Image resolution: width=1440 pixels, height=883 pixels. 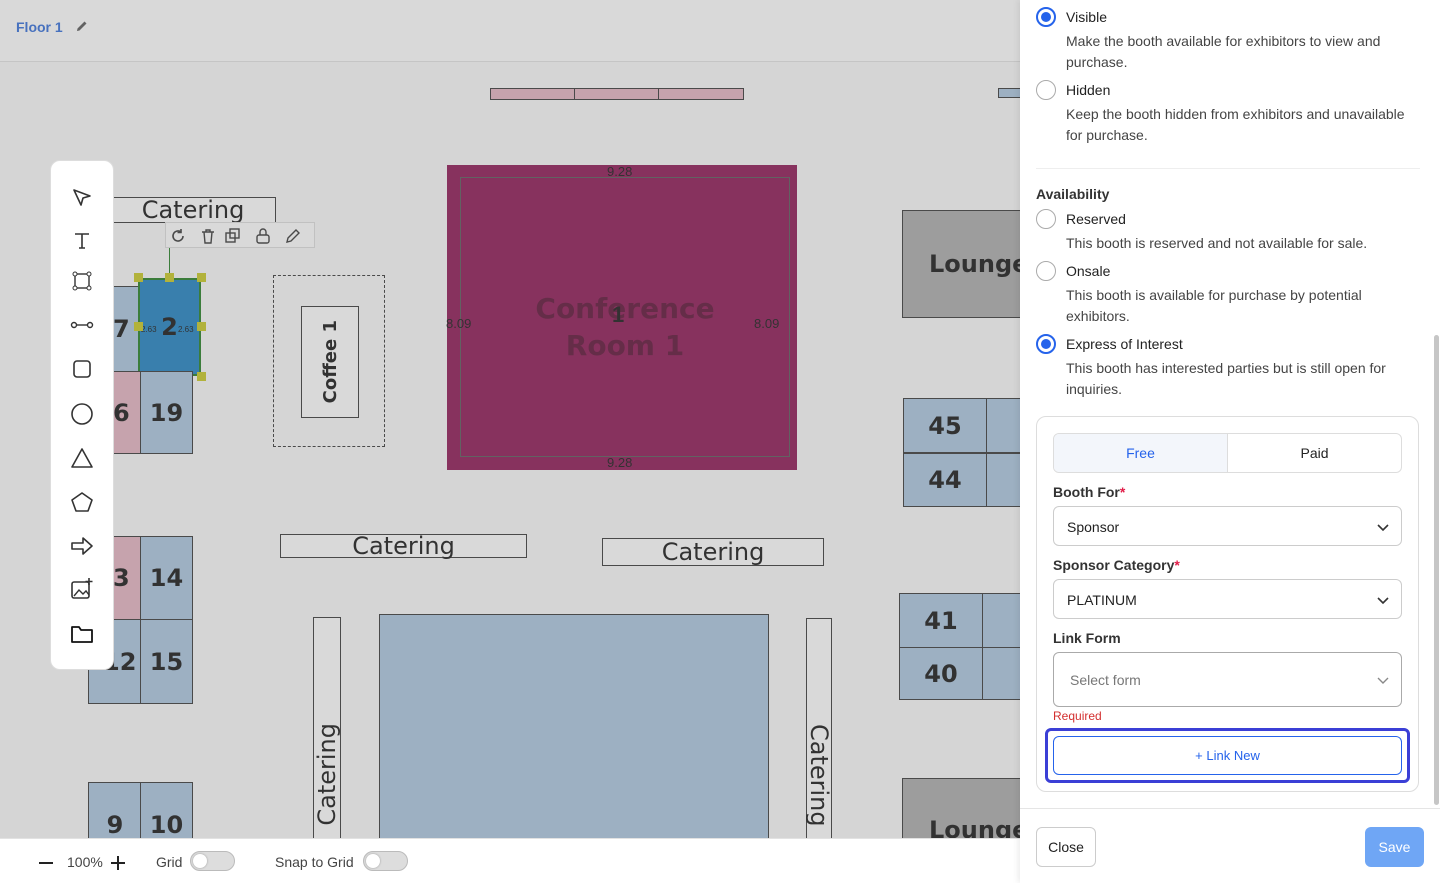 I want to click on save-button: Save, so click(x=1394, y=847).